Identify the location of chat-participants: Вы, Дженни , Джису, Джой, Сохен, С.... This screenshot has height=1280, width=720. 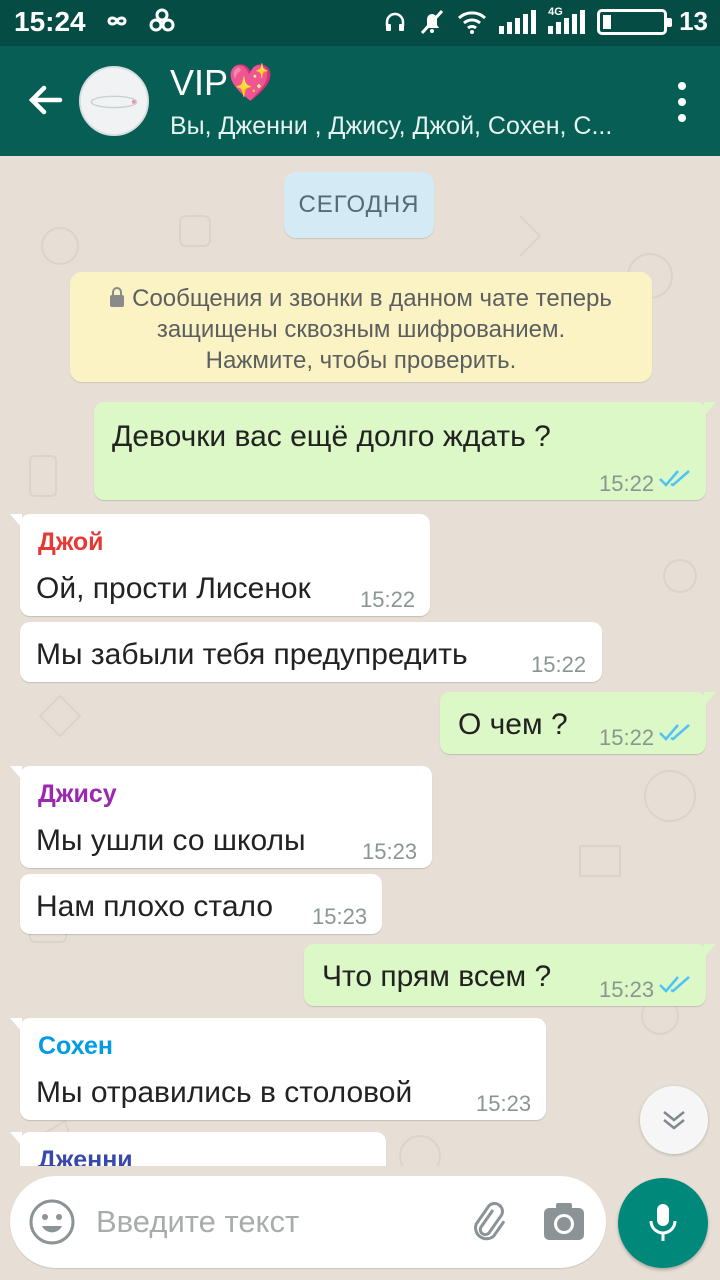
(405, 126).